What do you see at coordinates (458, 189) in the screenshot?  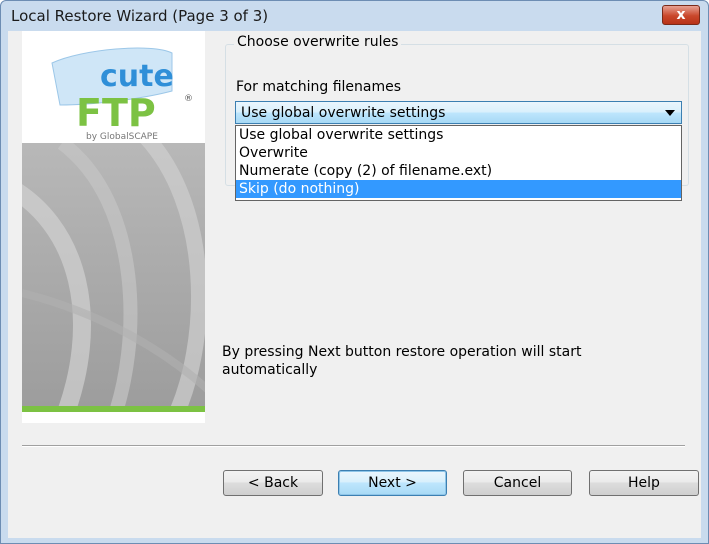 I see `option-skip: Skip (do nothing)` at bounding box center [458, 189].